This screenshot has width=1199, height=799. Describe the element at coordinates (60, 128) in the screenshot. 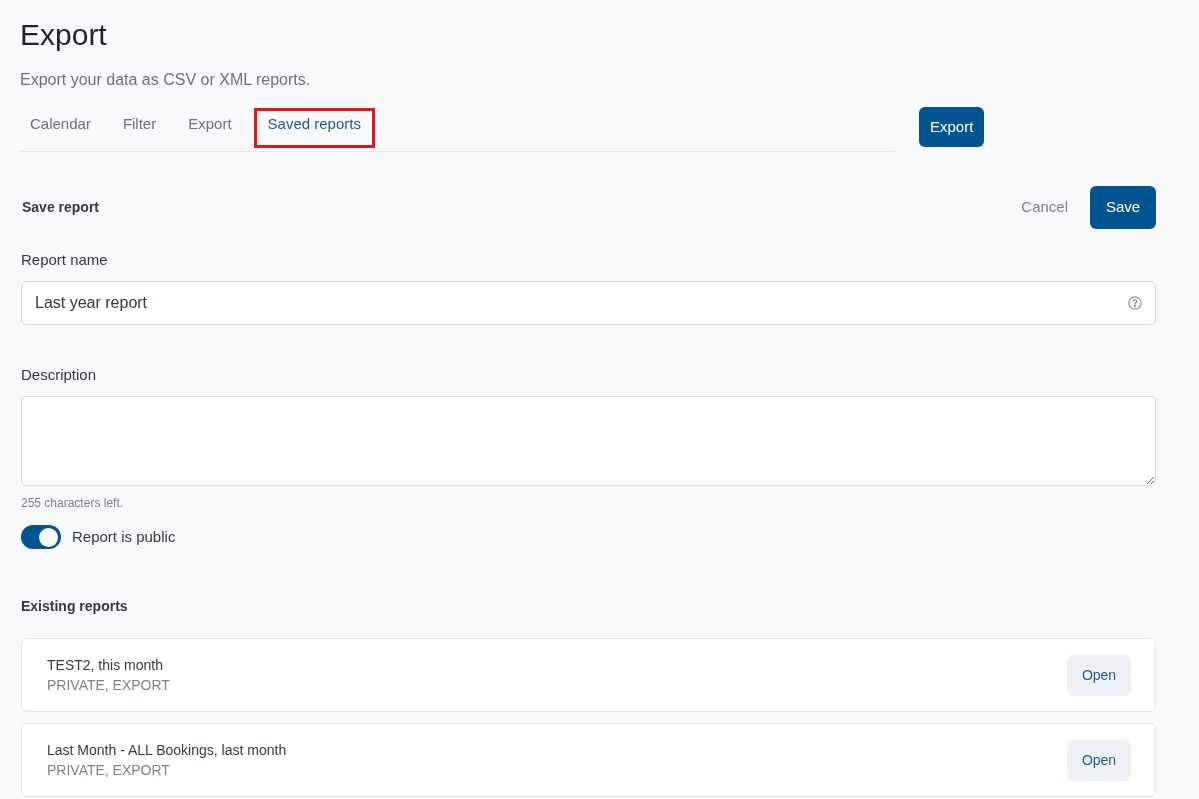

I see `tab: Calendar` at that location.